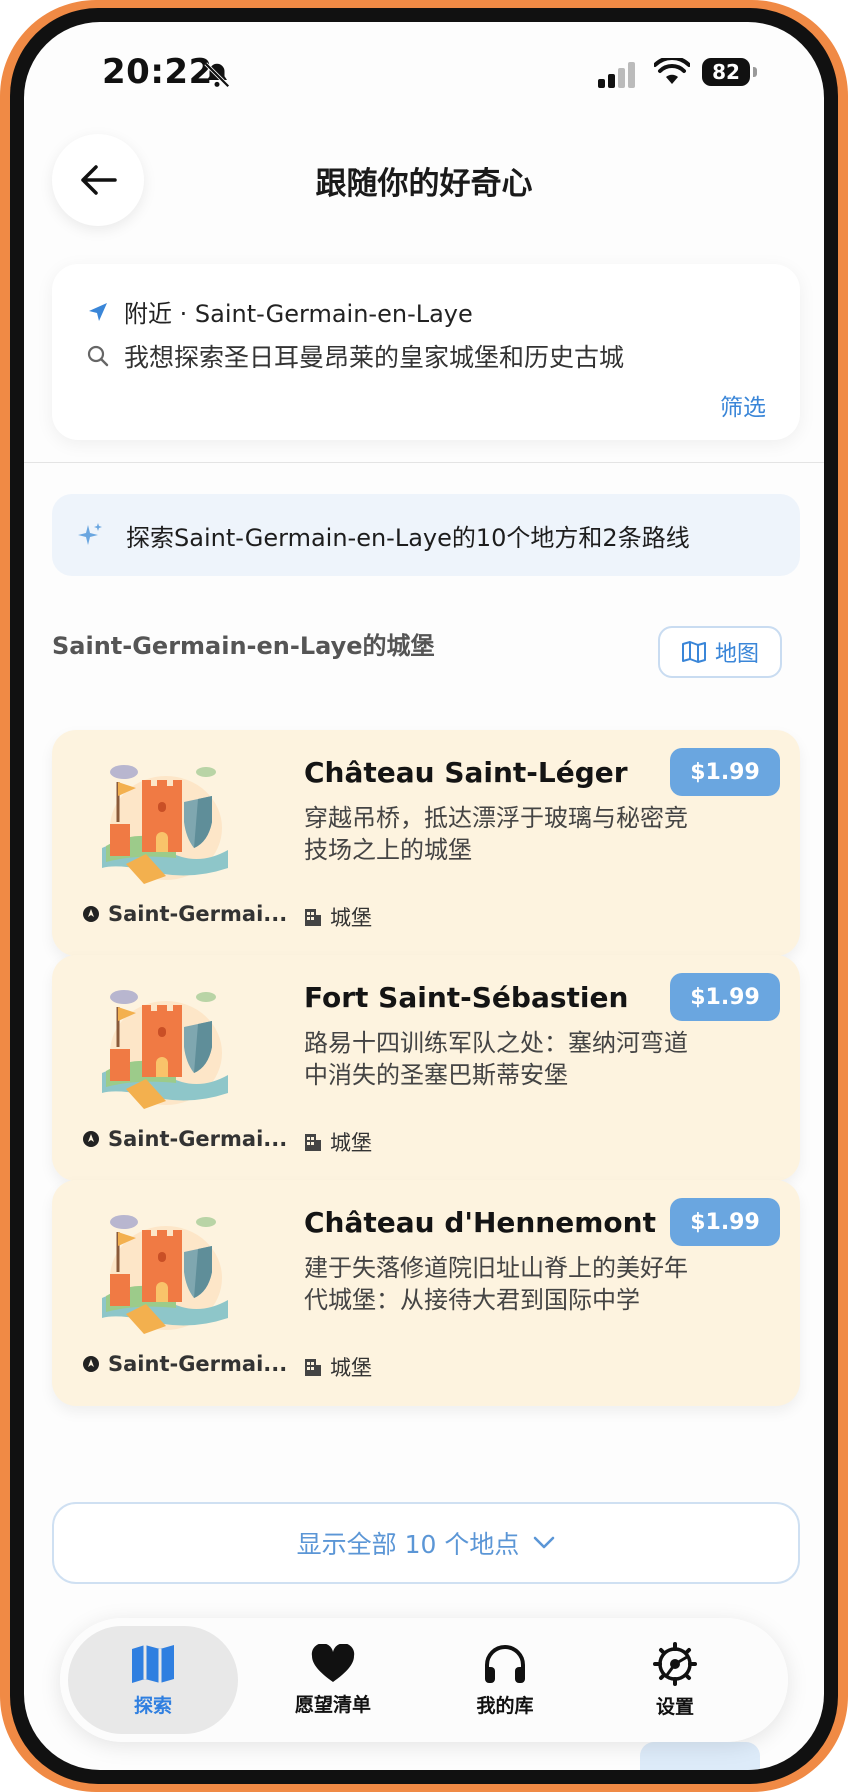 Image resolution: width=848 pixels, height=1792 pixels. Describe the element at coordinates (755, 72) in the screenshot. I see `battery-cap` at that location.